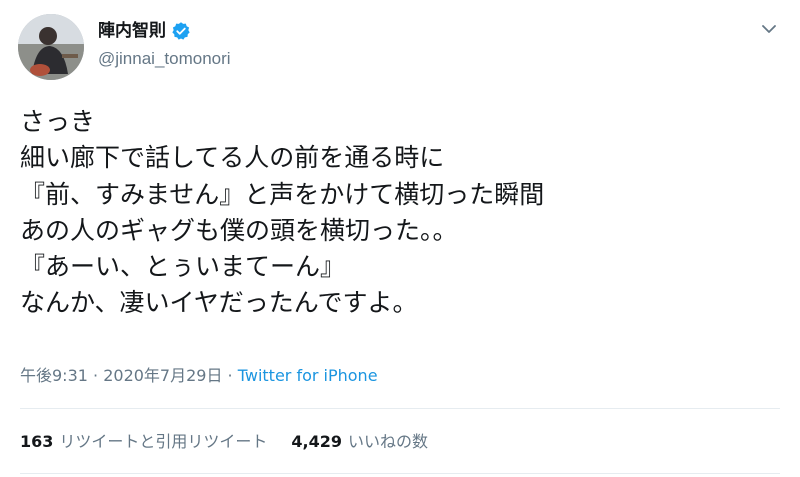 The image size is (800, 477). Describe the element at coordinates (181, 31) in the screenshot. I see `verified-badge-icon` at that location.